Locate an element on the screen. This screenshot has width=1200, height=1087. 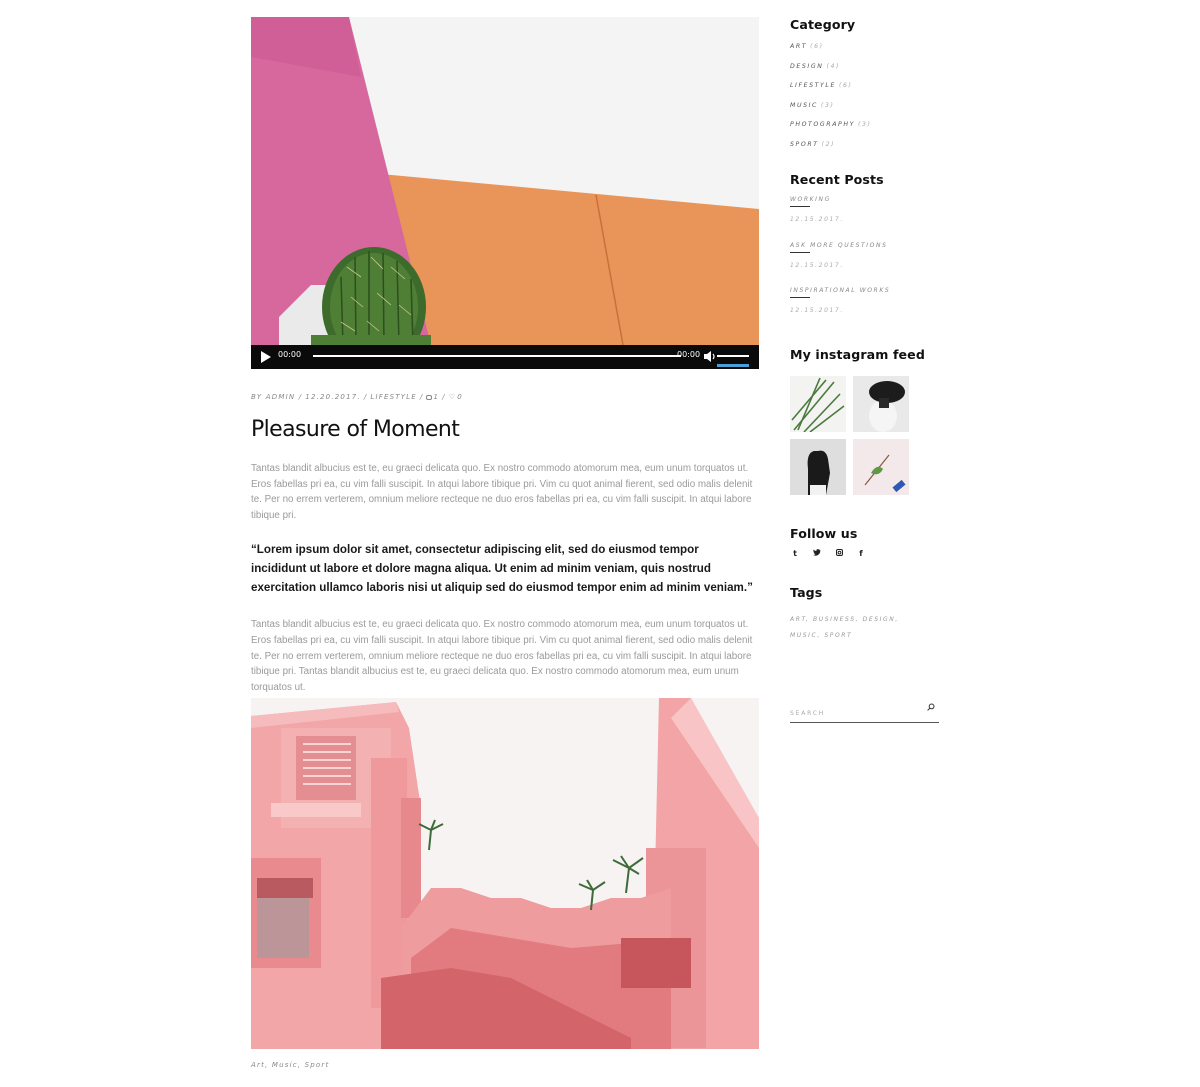
comments-link: 1 is located at coordinates (432, 397).